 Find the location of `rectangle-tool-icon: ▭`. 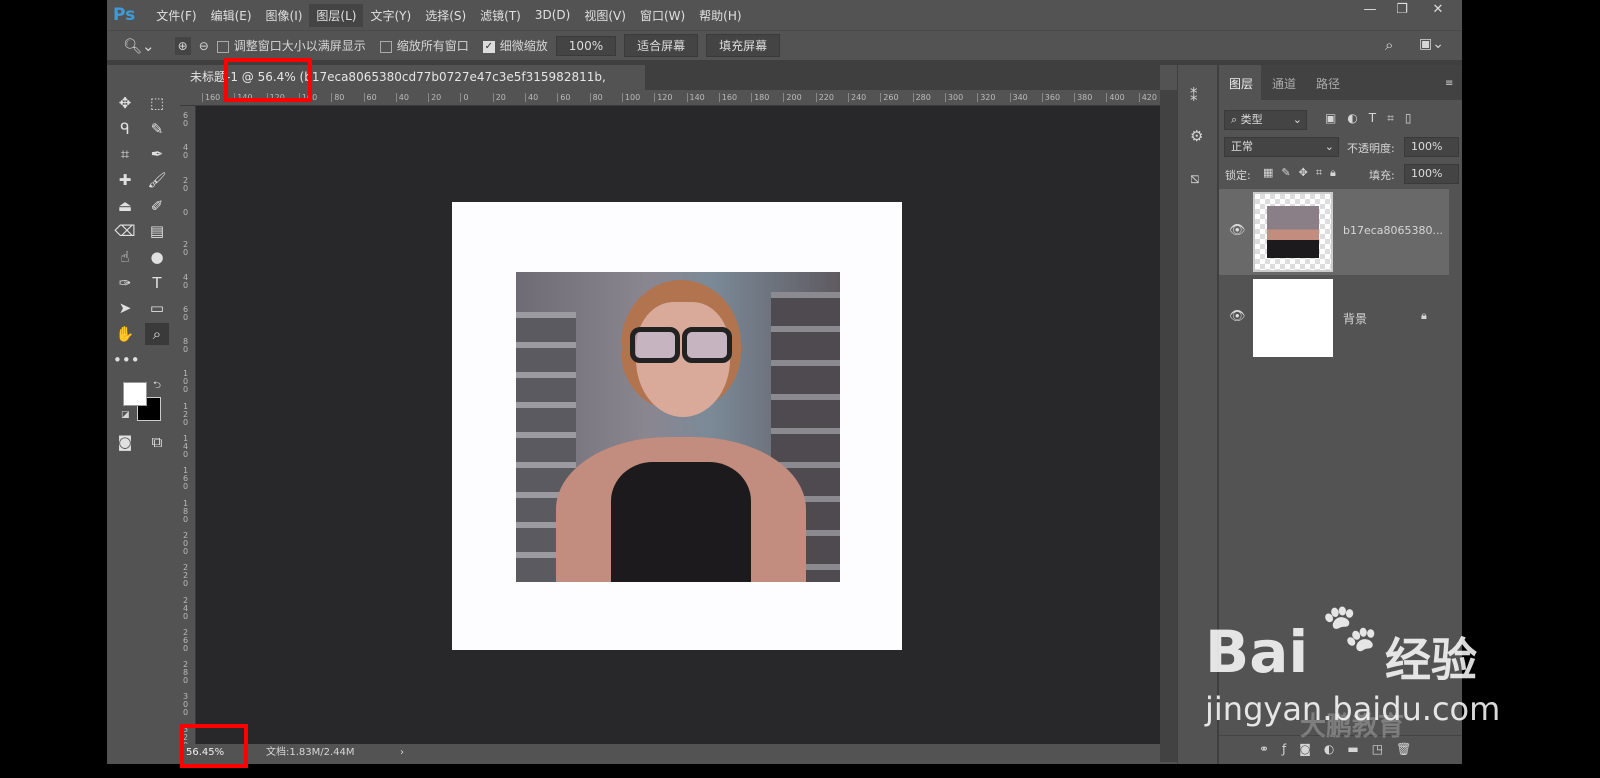

rectangle-tool-icon: ▭ is located at coordinates (157, 308).